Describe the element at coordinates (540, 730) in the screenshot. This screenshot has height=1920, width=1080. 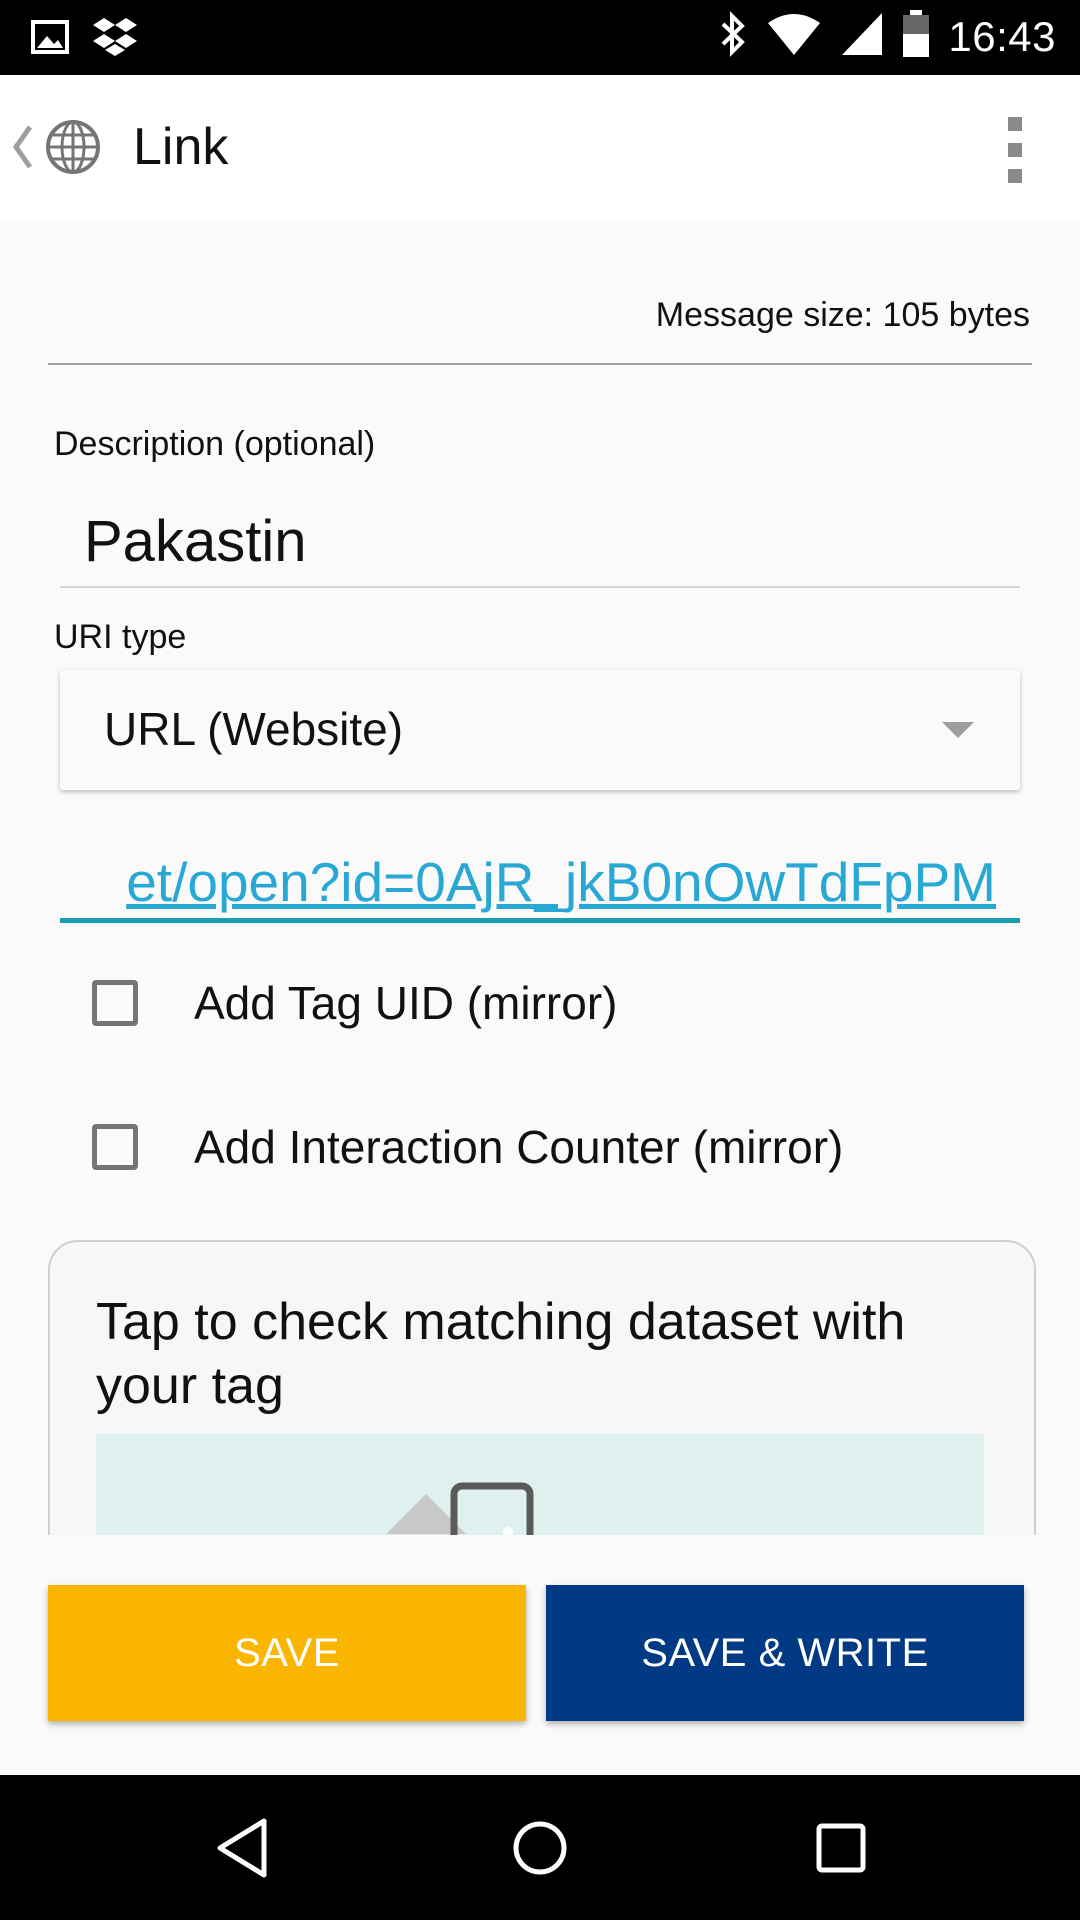
I see `uri-type-dropdown: URL (Website)` at that location.